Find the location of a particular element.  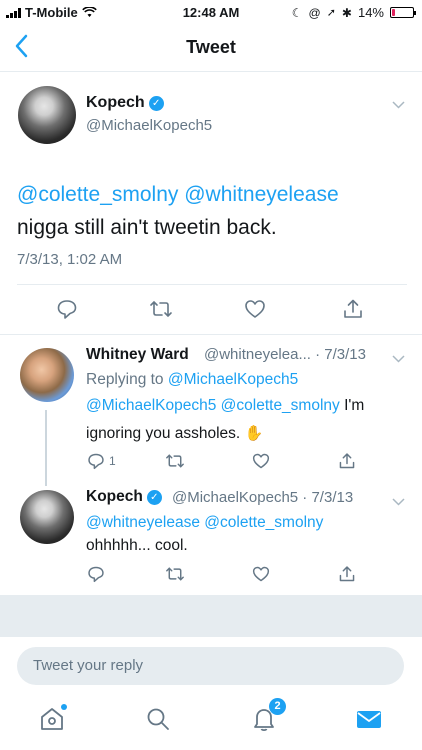

new-content-dot is located at coordinates (64, 707).